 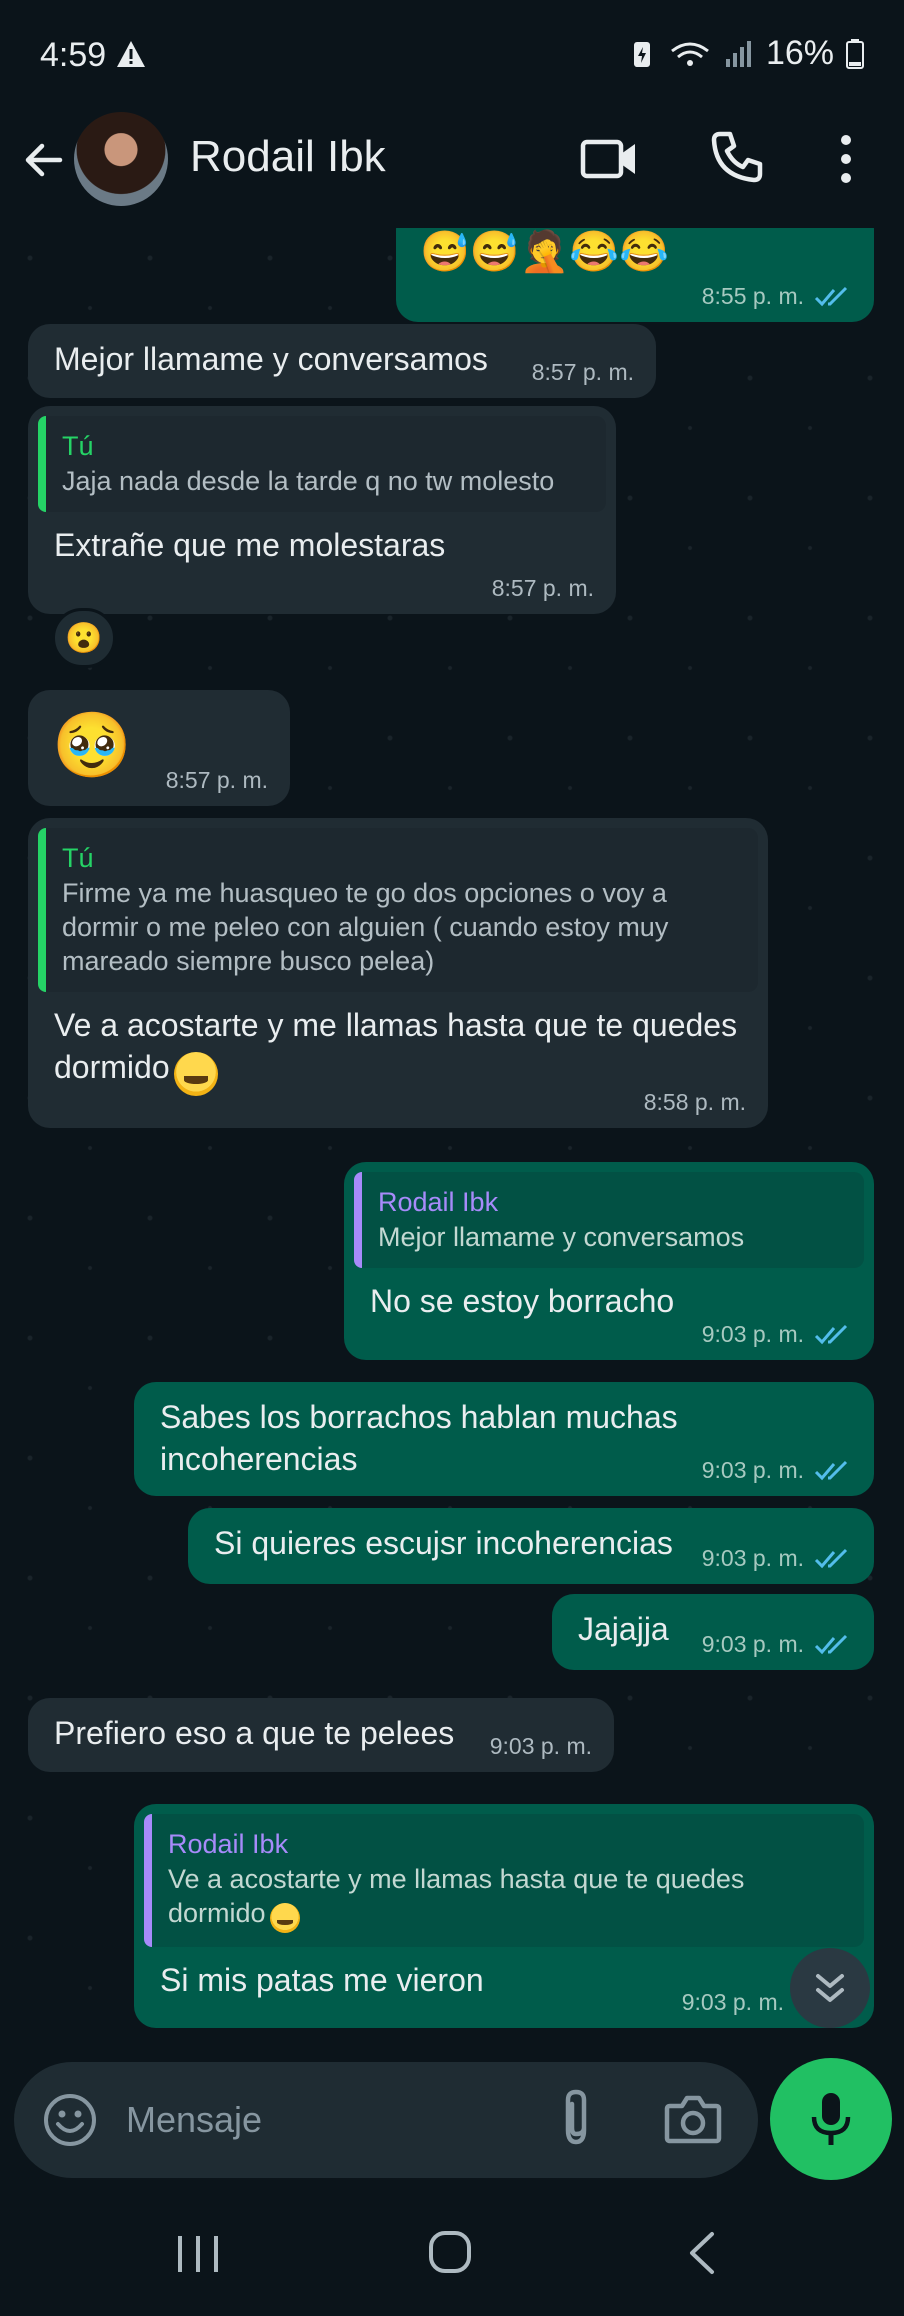 What do you see at coordinates (308, 481) in the screenshot?
I see `quote-text: Jaja nada desde la tarde q no tw molesto` at bounding box center [308, 481].